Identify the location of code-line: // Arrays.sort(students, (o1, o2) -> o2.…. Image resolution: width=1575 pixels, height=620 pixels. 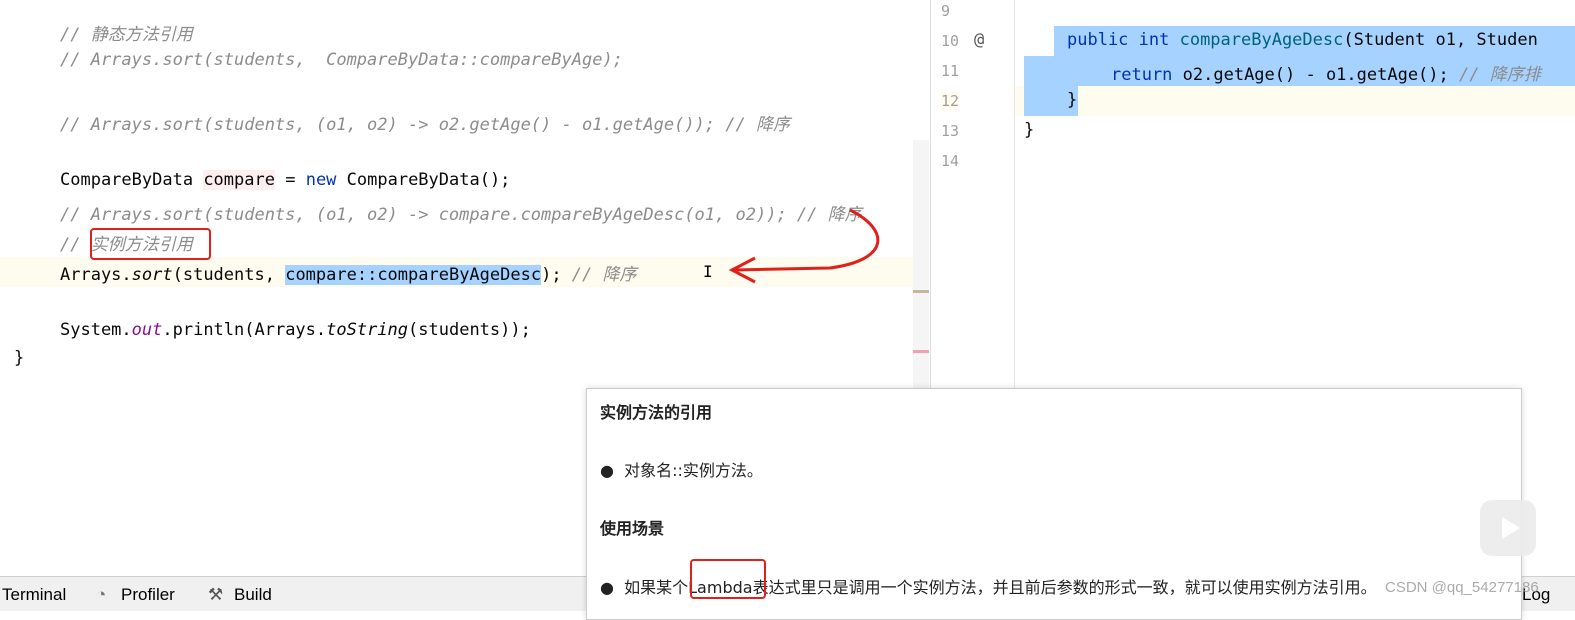
(425, 125).